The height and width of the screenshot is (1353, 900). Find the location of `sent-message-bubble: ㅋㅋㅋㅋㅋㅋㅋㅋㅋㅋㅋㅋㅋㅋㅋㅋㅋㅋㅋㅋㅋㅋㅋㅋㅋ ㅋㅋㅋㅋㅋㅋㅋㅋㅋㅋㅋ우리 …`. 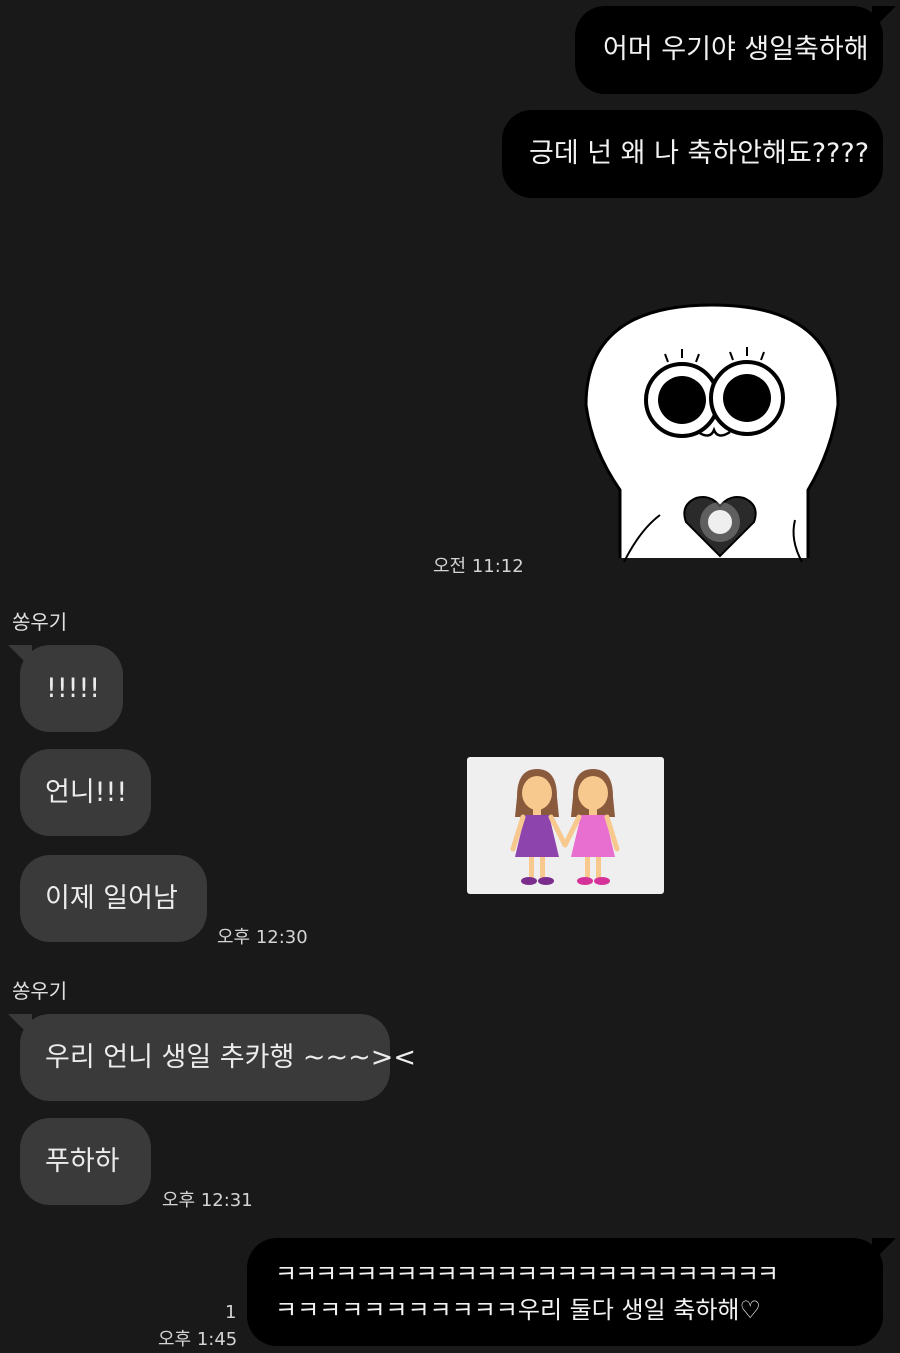

sent-message-bubble: ㅋㅋㅋㅋㅋㅋㅋㅋㅋㅋㅋㅋㅋㅋㅋㅋㅋㅋㅋㅋㅋㅋㅋㅋㅋ ㅋㅋㅋㅋㅋㅋㅋㅋㅋㅋㅋ우리 … is located at coordinates (565, 1292).